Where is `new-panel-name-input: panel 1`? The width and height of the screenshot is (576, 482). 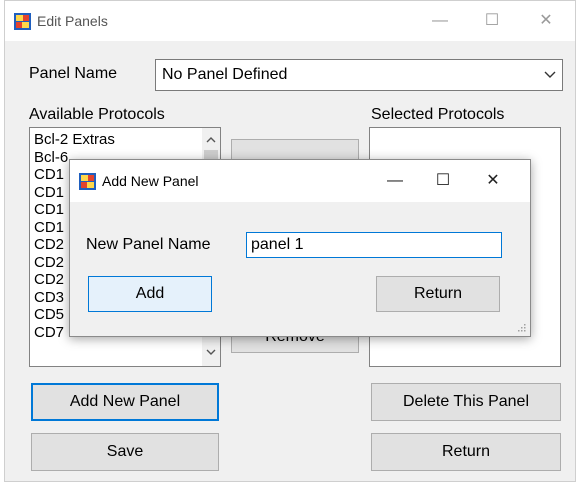
new-panel-name-input: panel 1 is located at coordinates (374, 245).